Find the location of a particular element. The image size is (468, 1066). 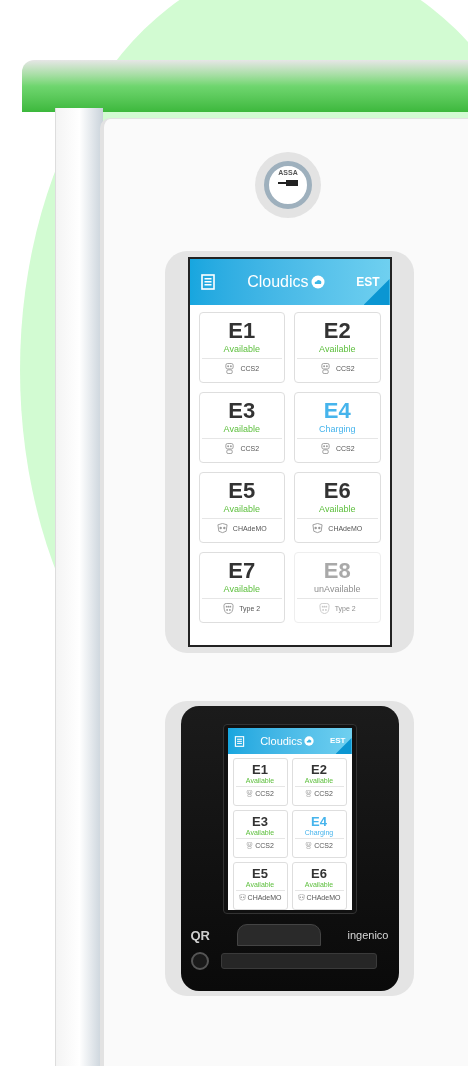

qr-logo: QR is located at coordinates (200, 935).